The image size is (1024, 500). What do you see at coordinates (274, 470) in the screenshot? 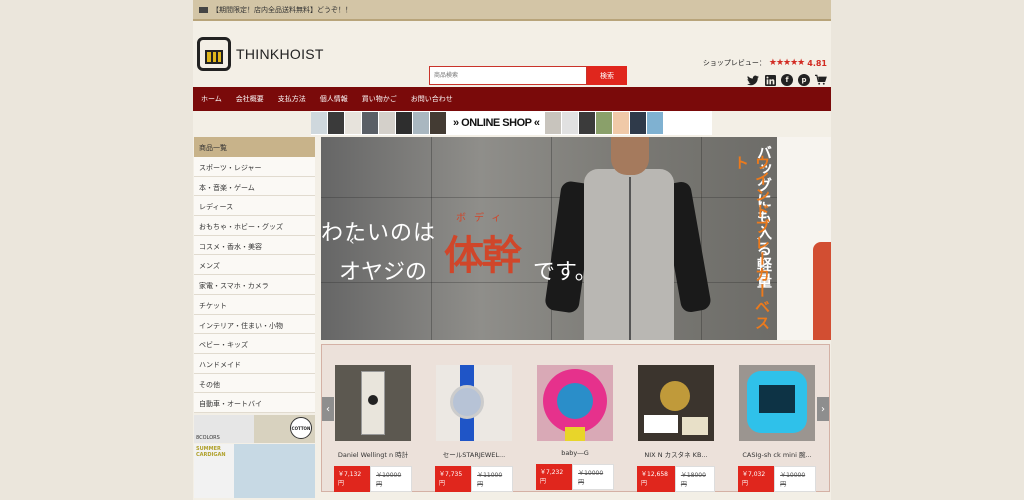
I see `banner-model` at bounding box center [274, 470].